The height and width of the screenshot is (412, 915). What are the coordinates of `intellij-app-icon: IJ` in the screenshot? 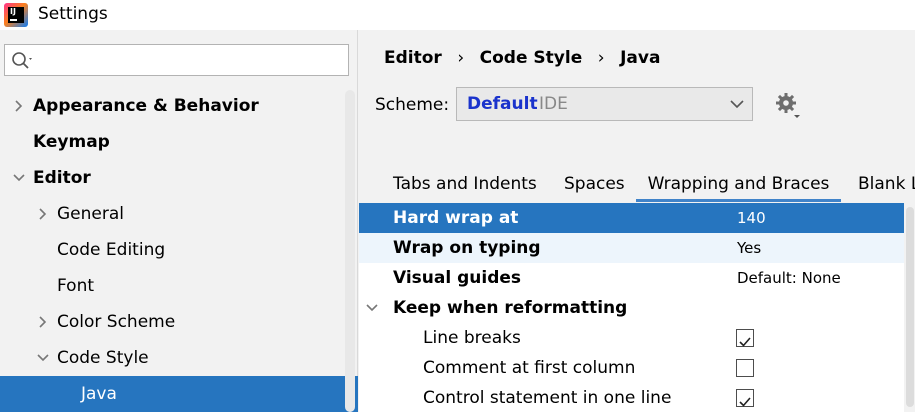 It's located at (16, 15).